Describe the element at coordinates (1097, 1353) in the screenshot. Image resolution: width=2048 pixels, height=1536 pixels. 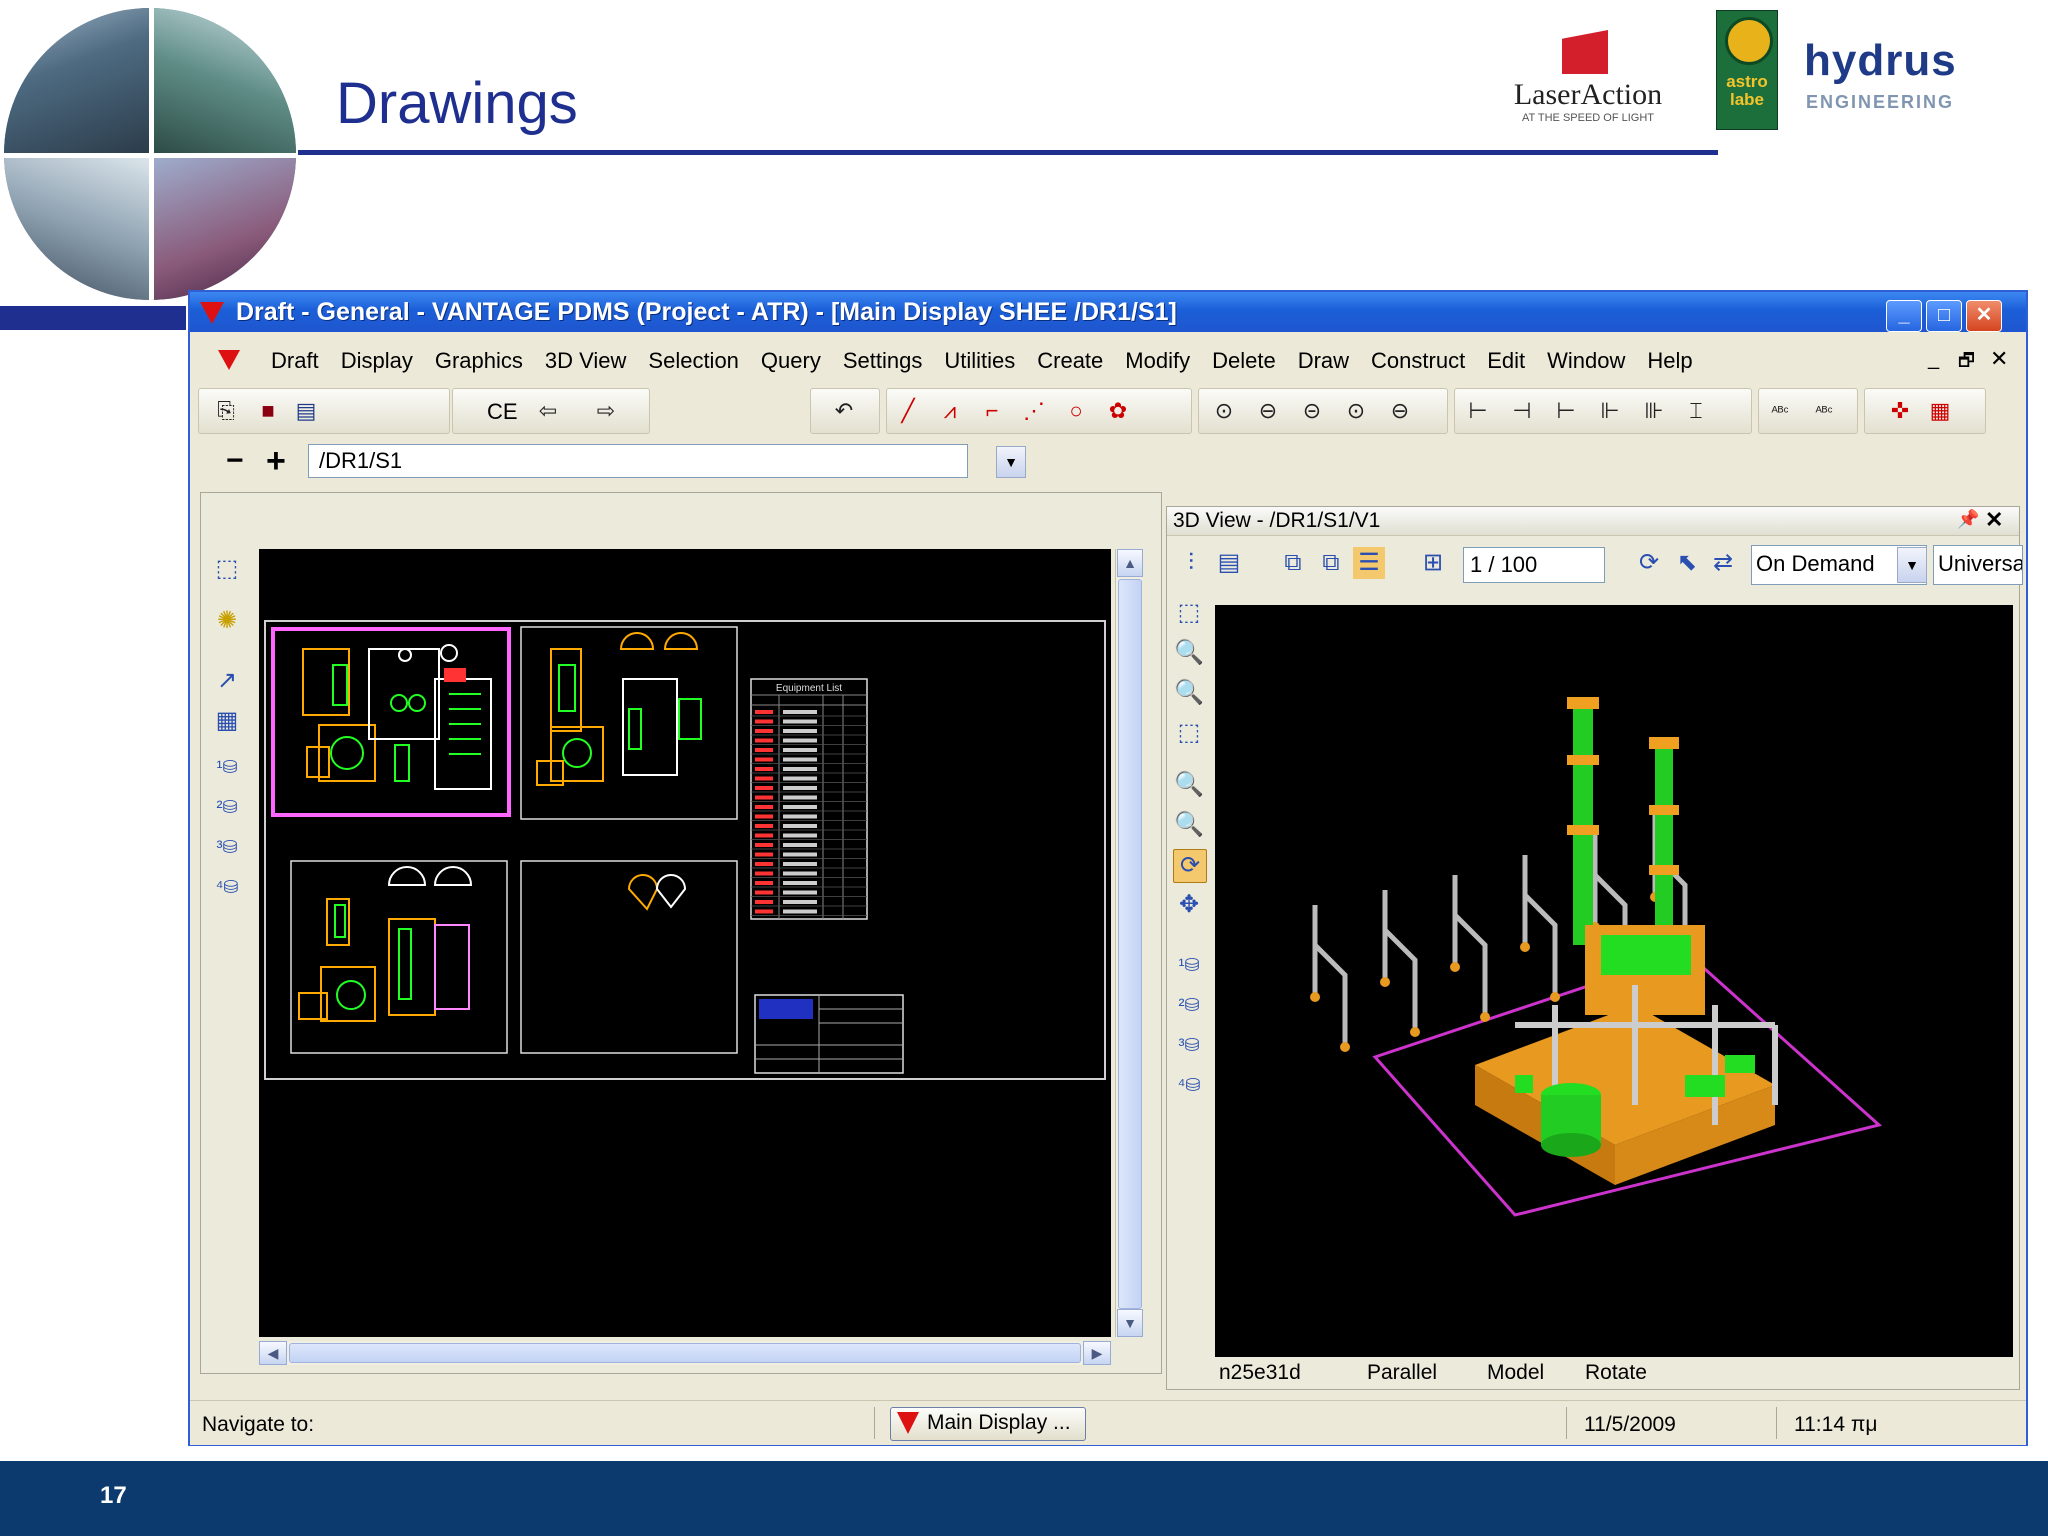
I see `scroll-right-button: ▶` at that location.